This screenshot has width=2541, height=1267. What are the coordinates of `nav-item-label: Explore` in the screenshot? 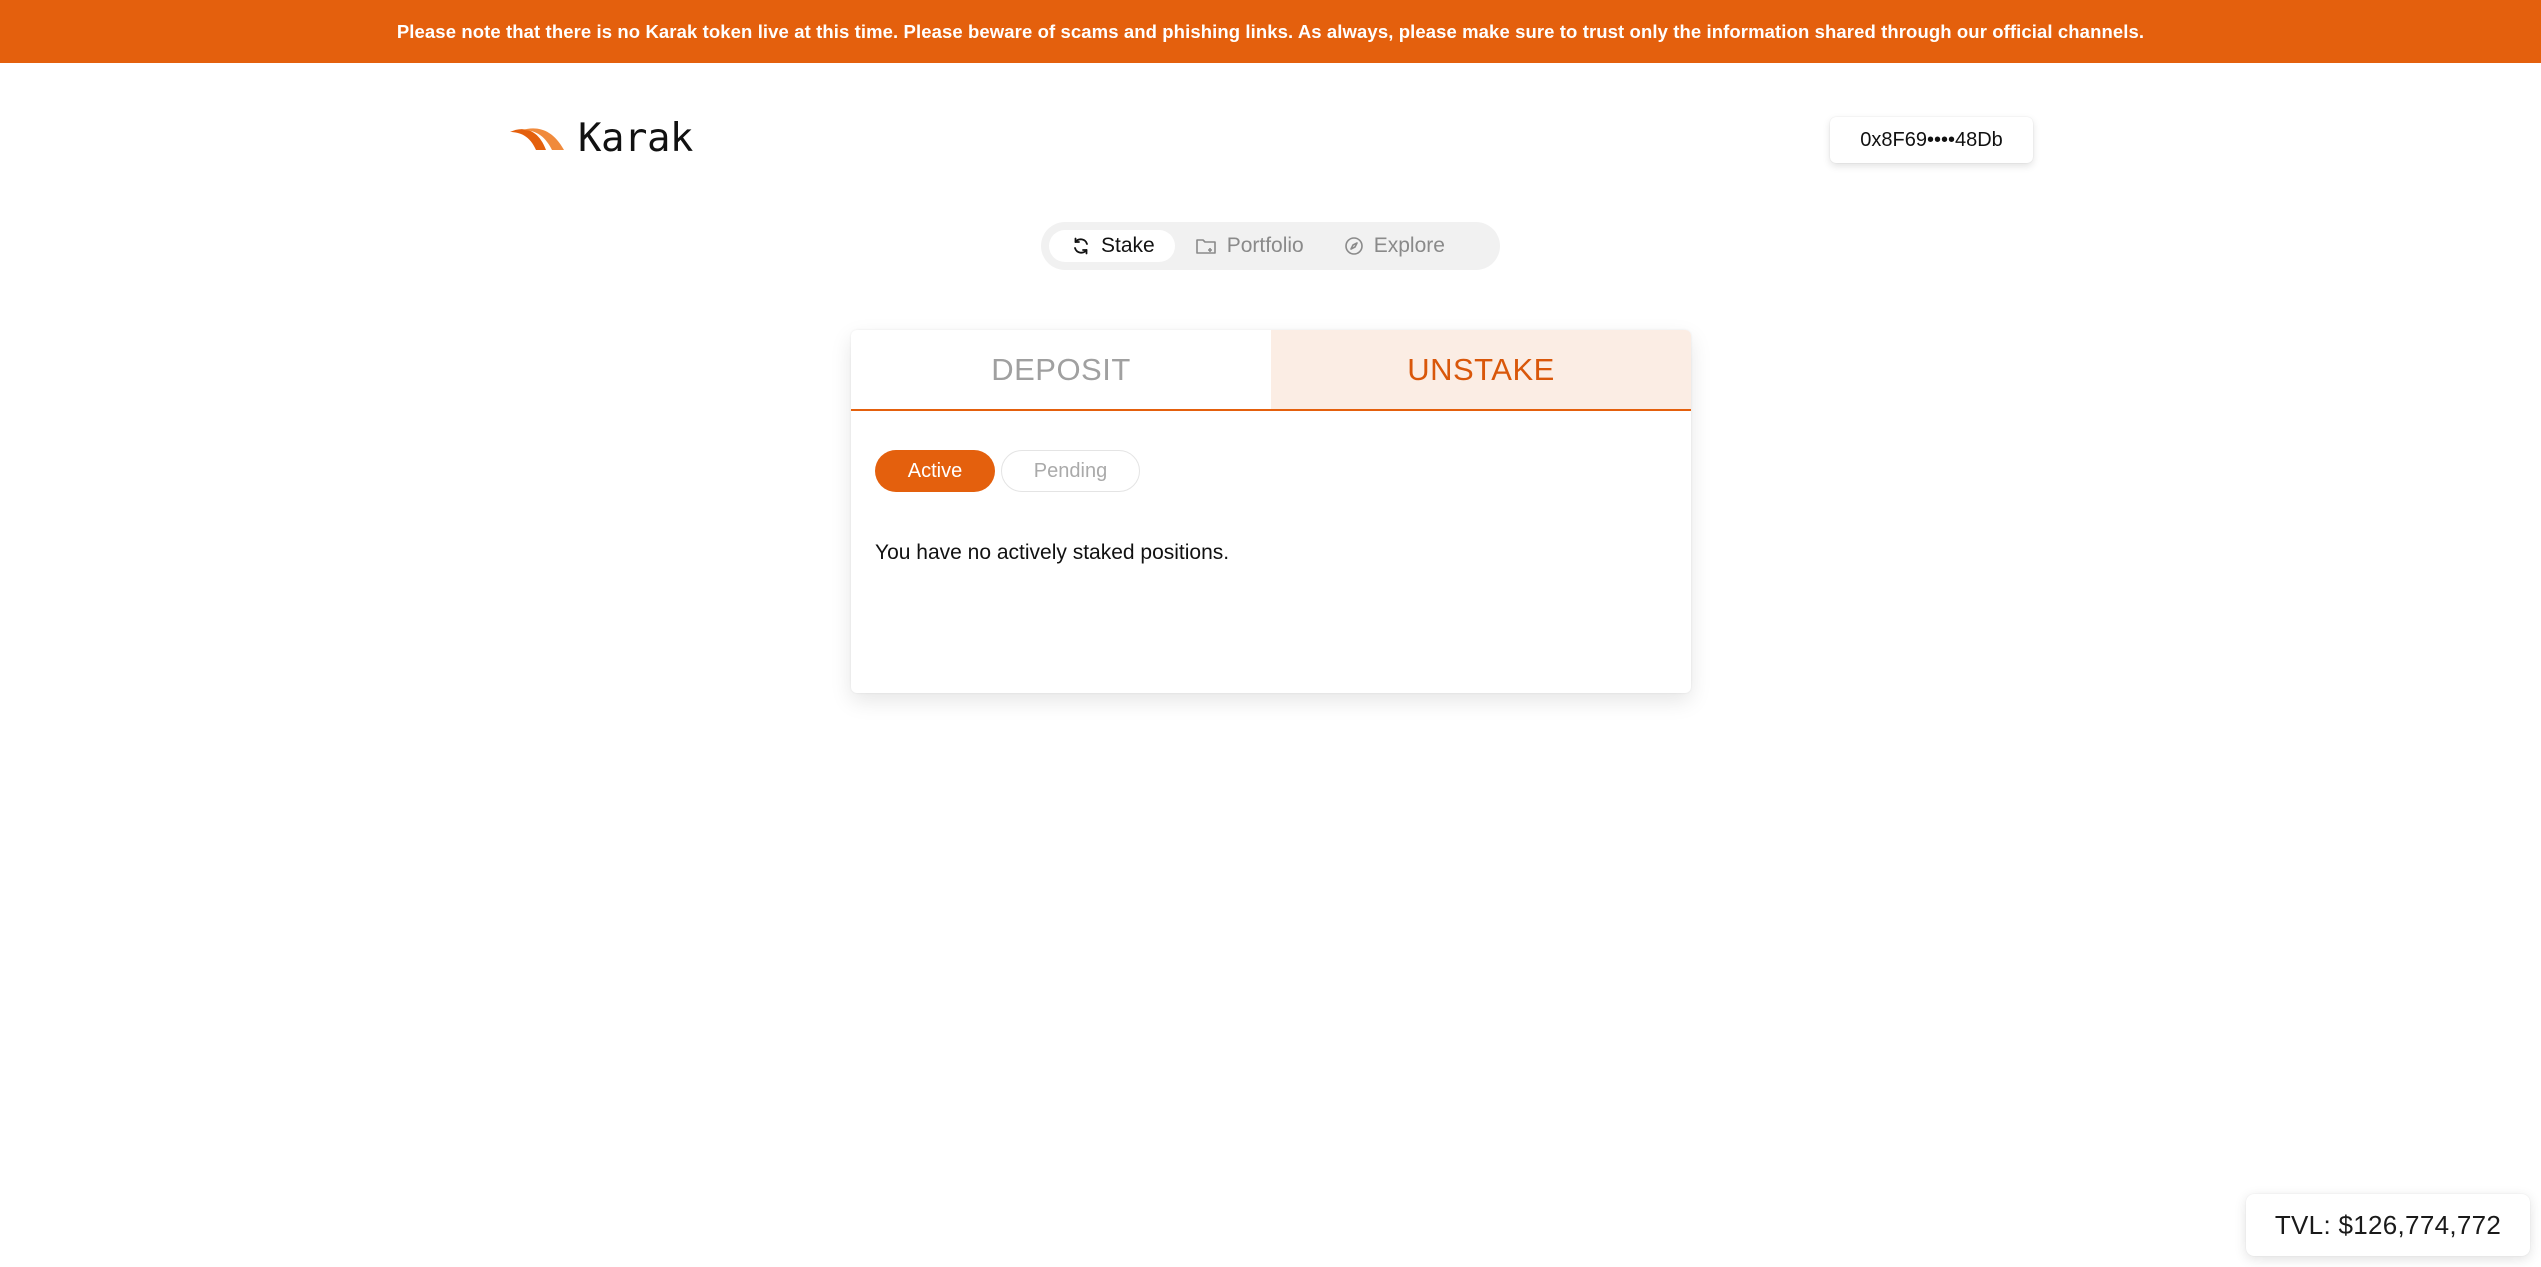 It's located at (1409, 245).